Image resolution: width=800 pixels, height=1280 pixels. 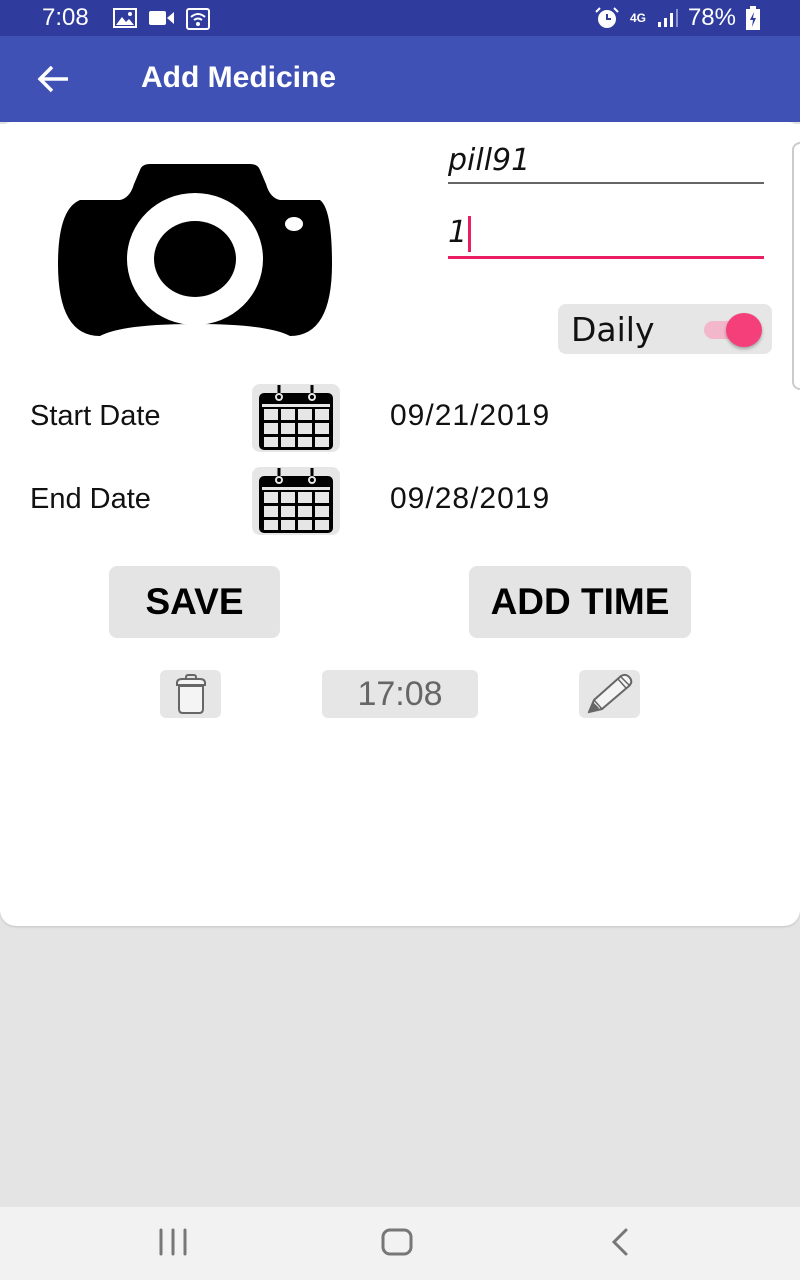 What do you see at coordinates (753, 18) in the screenshot?
I see `battery-charging-icon` at bounding box center [753, 18].